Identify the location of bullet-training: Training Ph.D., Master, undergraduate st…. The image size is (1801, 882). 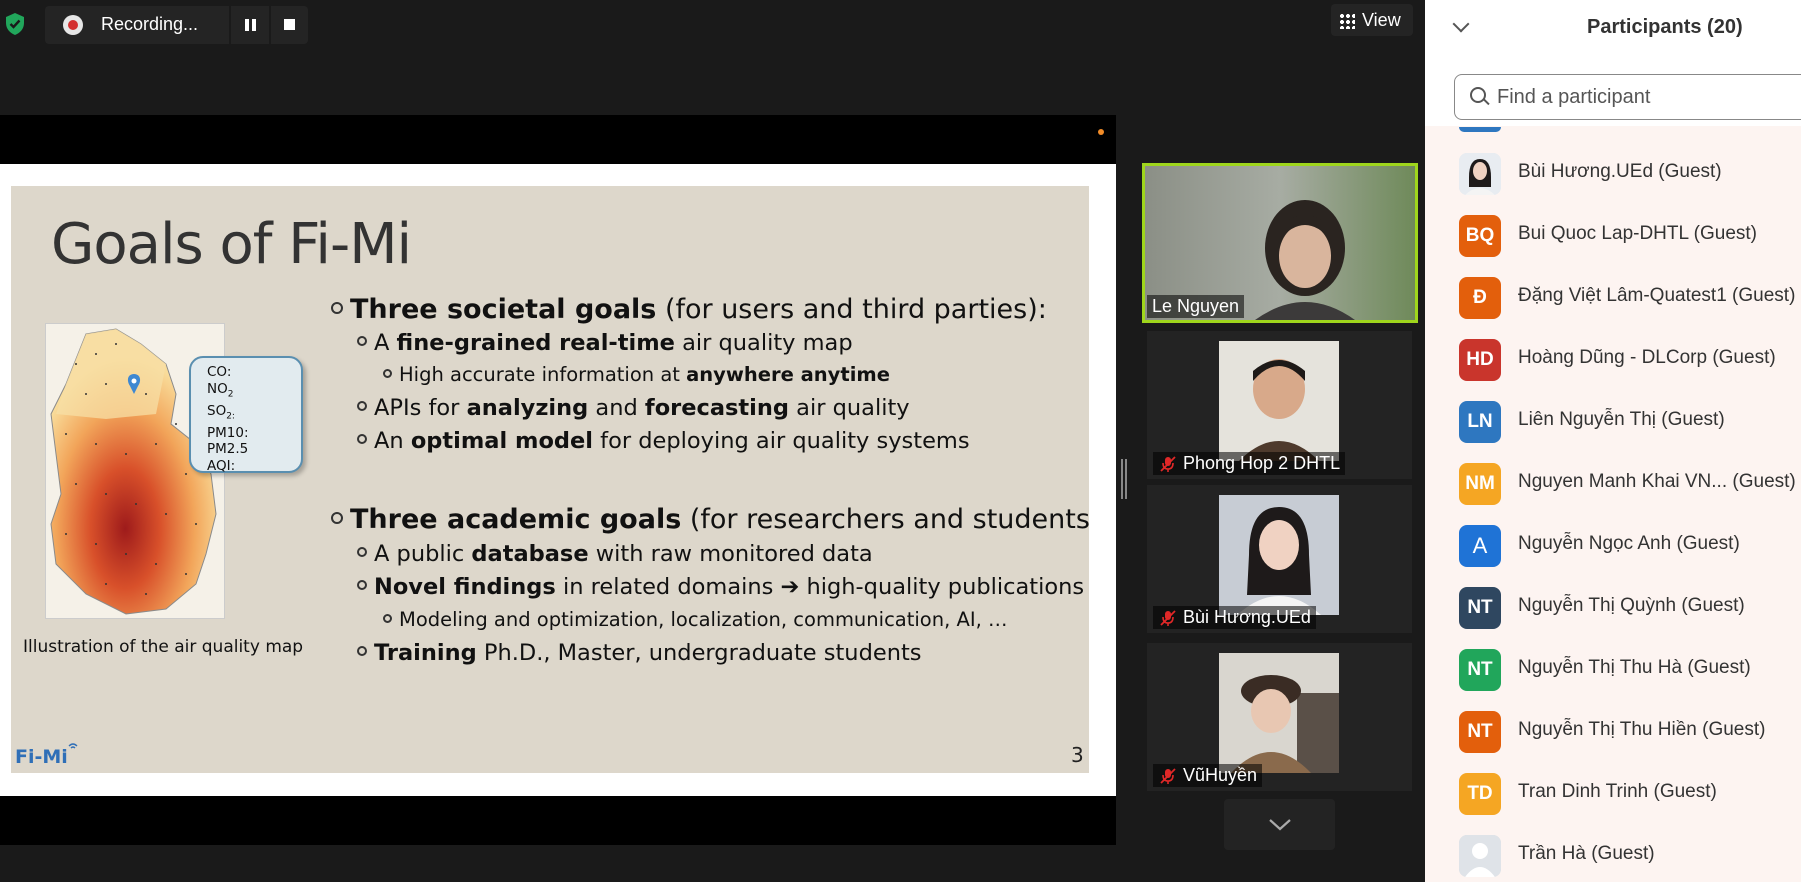
(639, 653).